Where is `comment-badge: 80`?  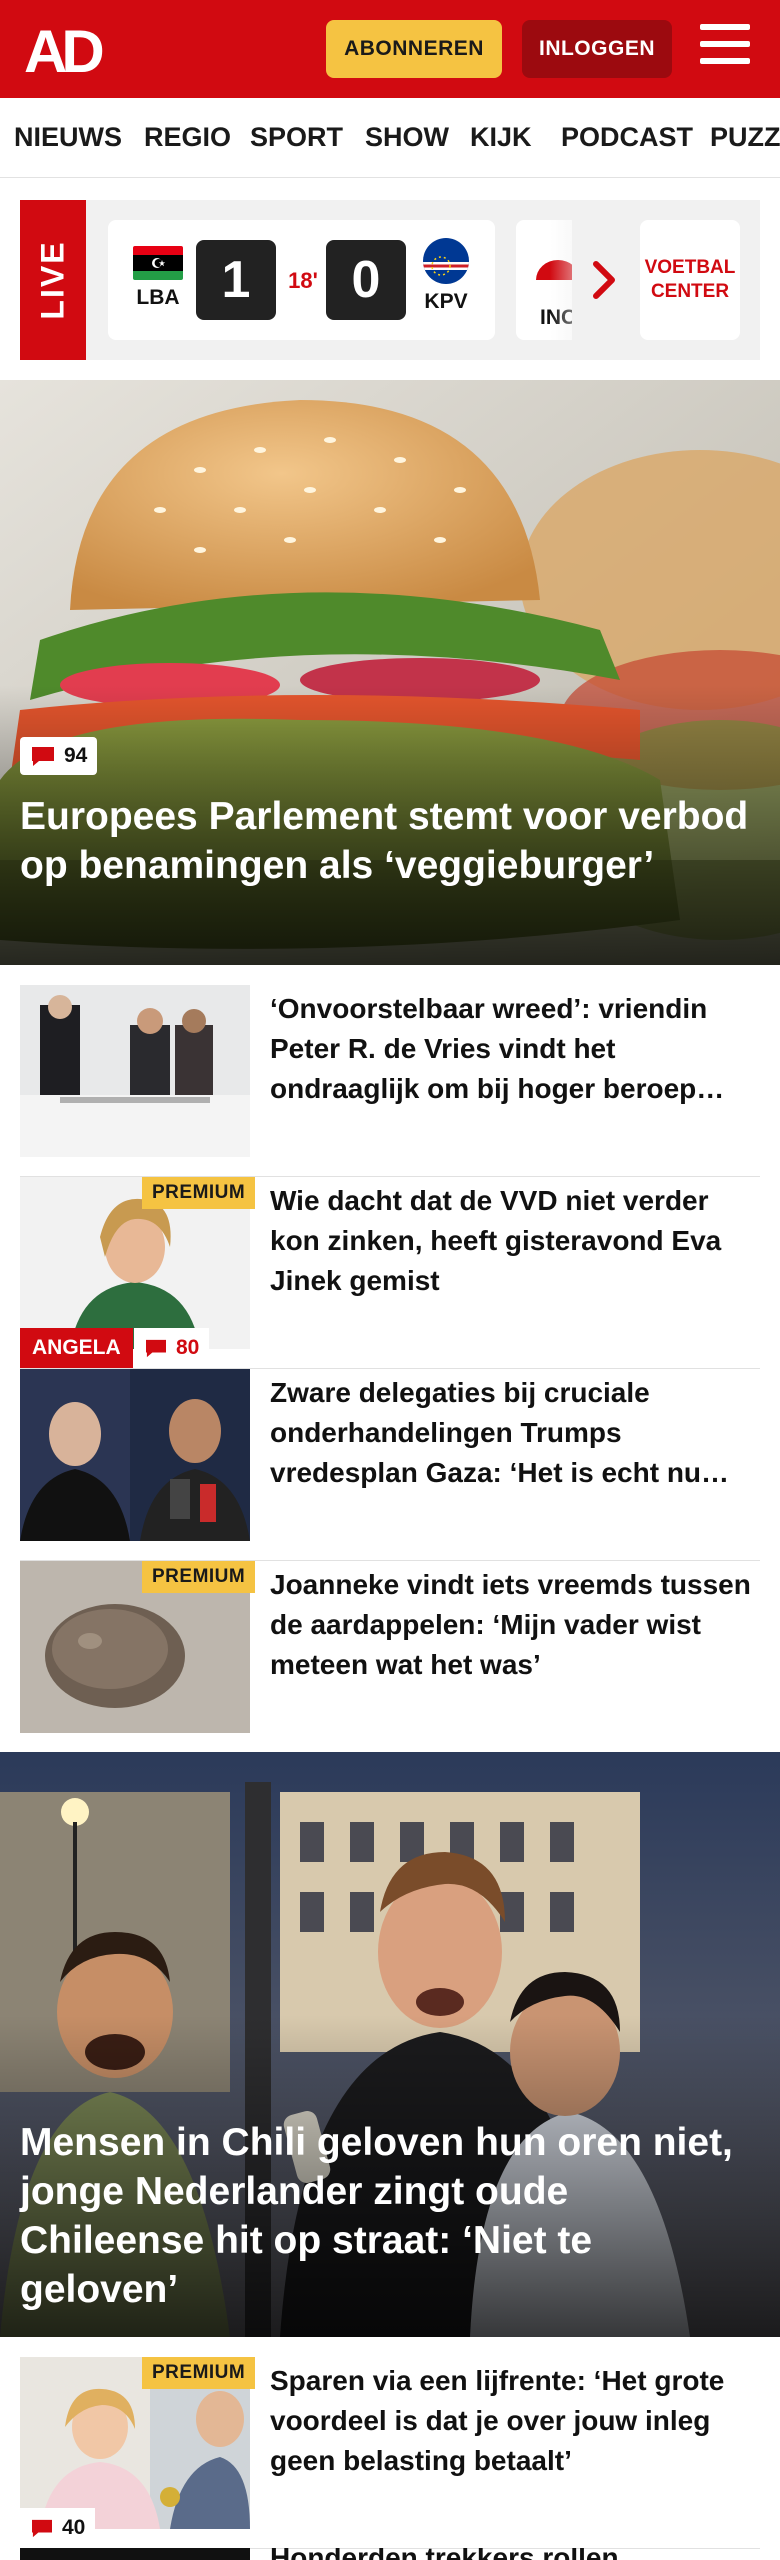
comment-badge: 80 is located at coordinates (172, 1348).